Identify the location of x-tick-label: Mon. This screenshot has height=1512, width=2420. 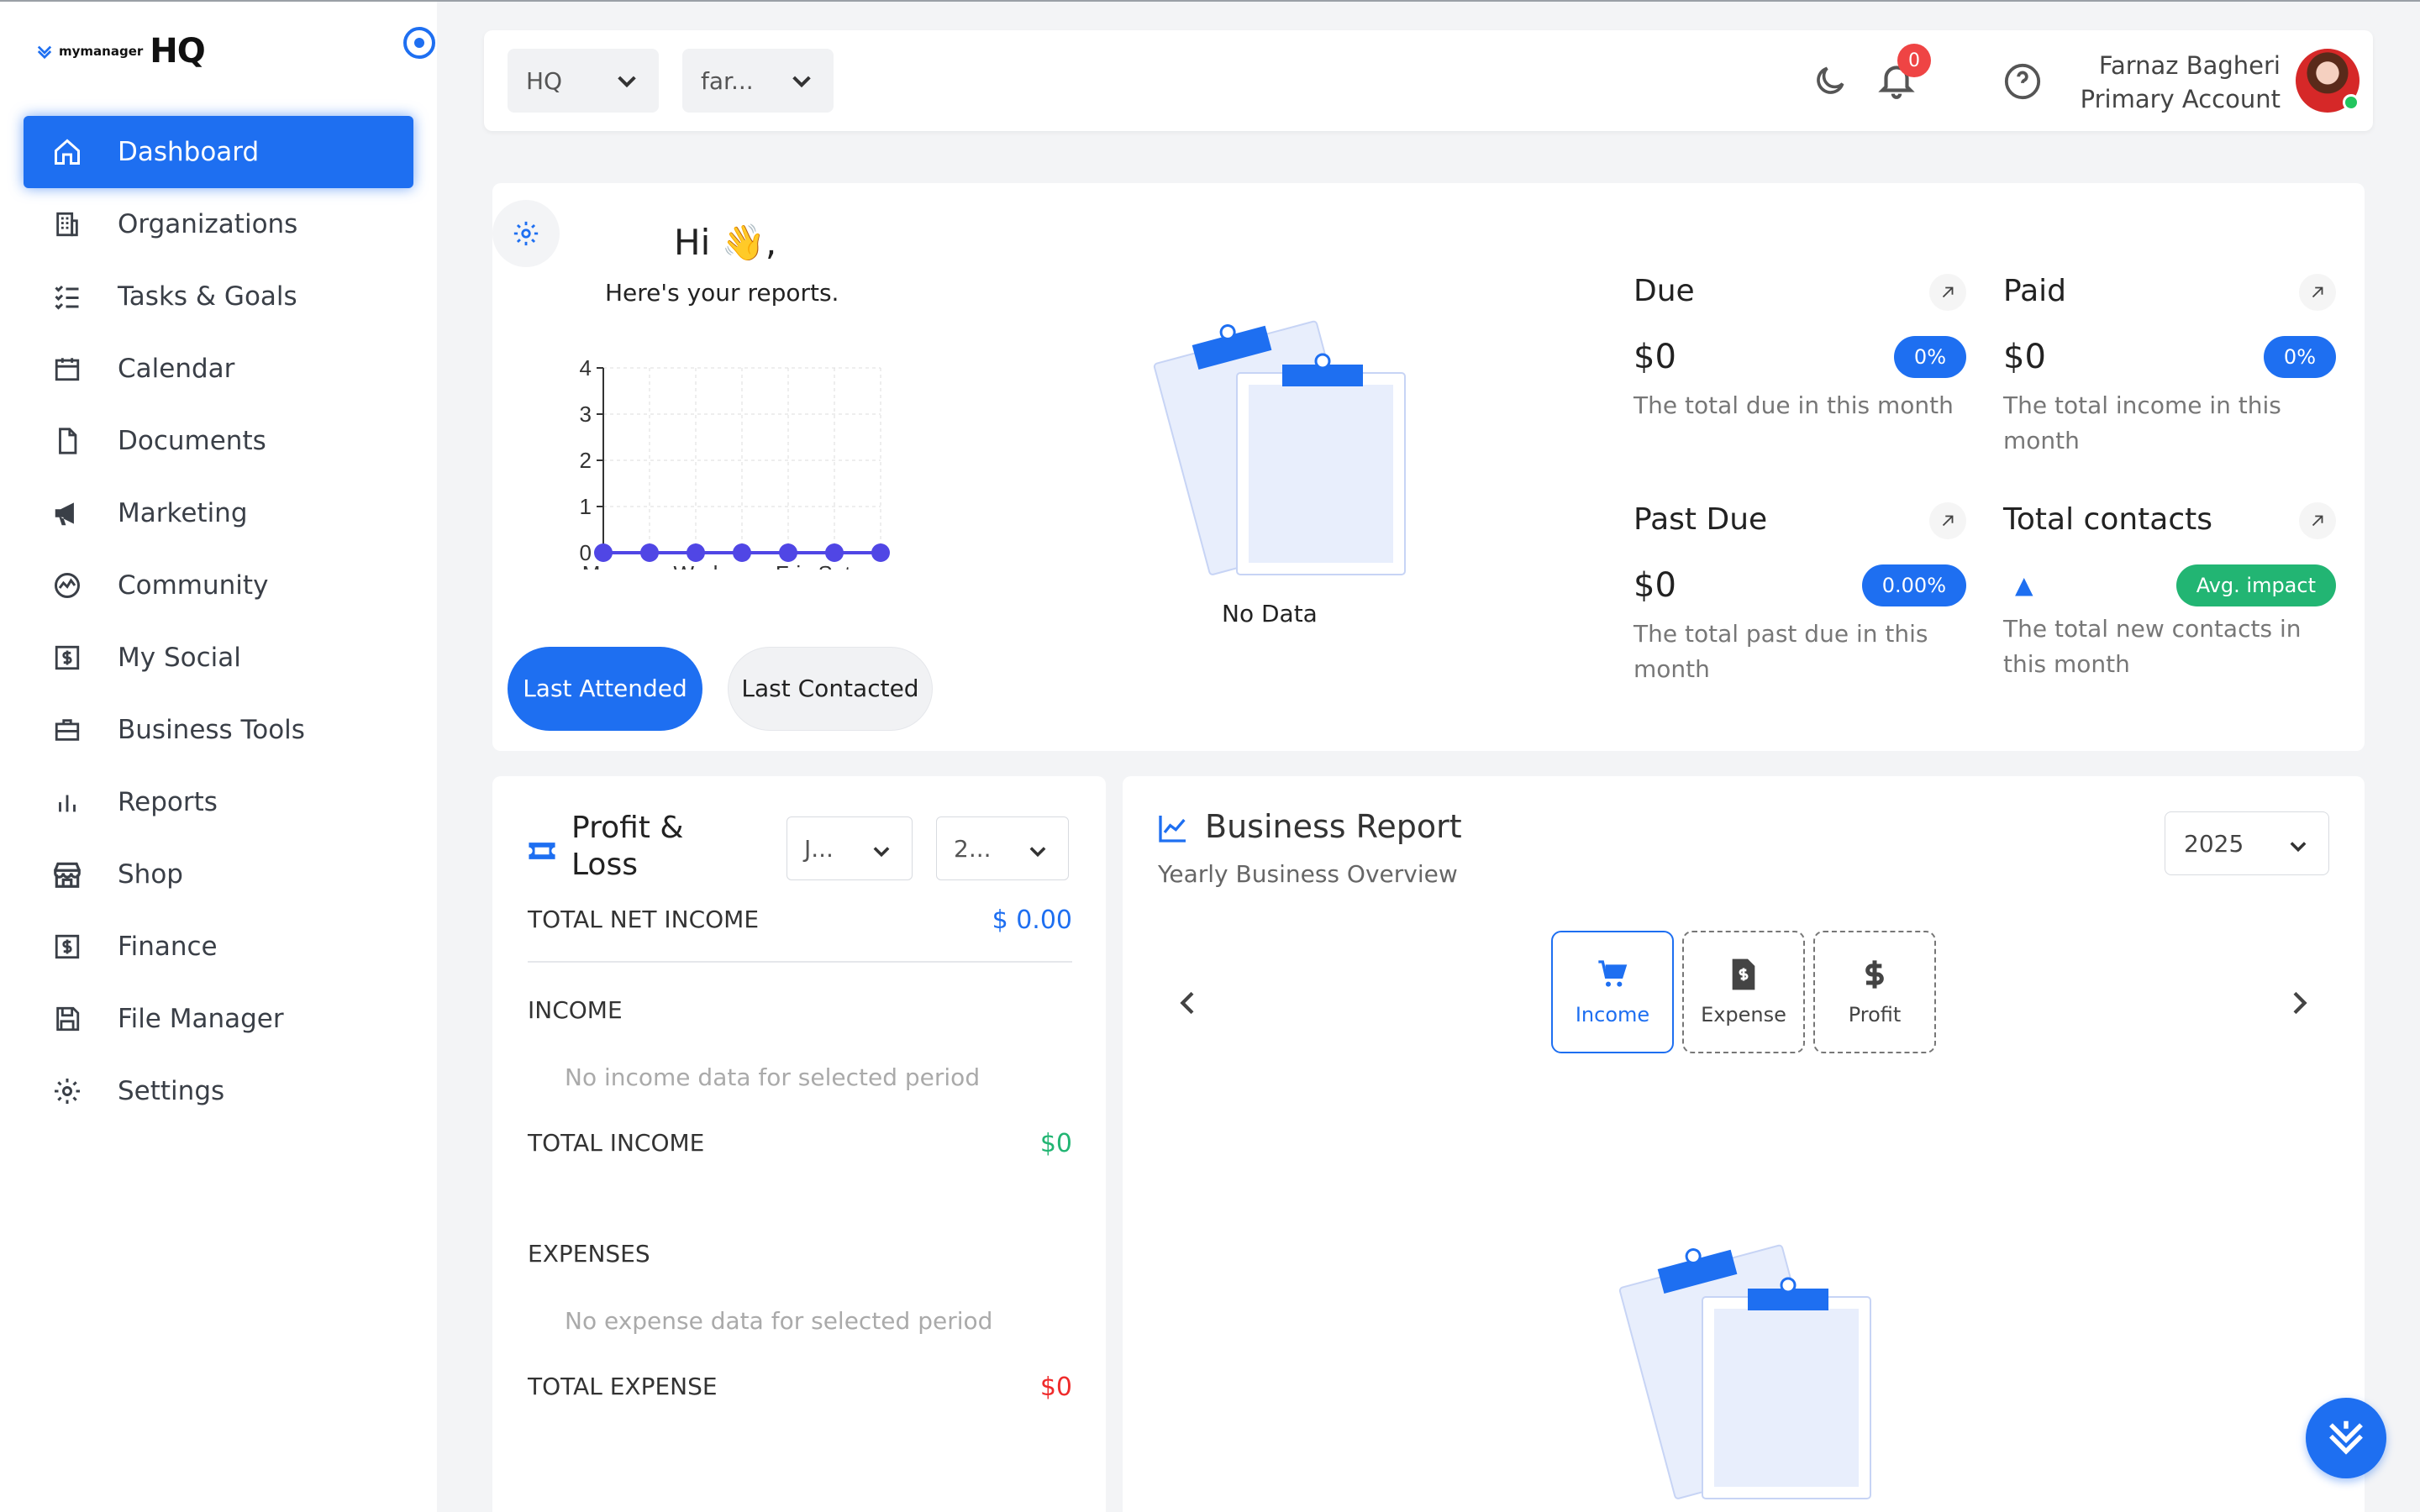
(603, 565).